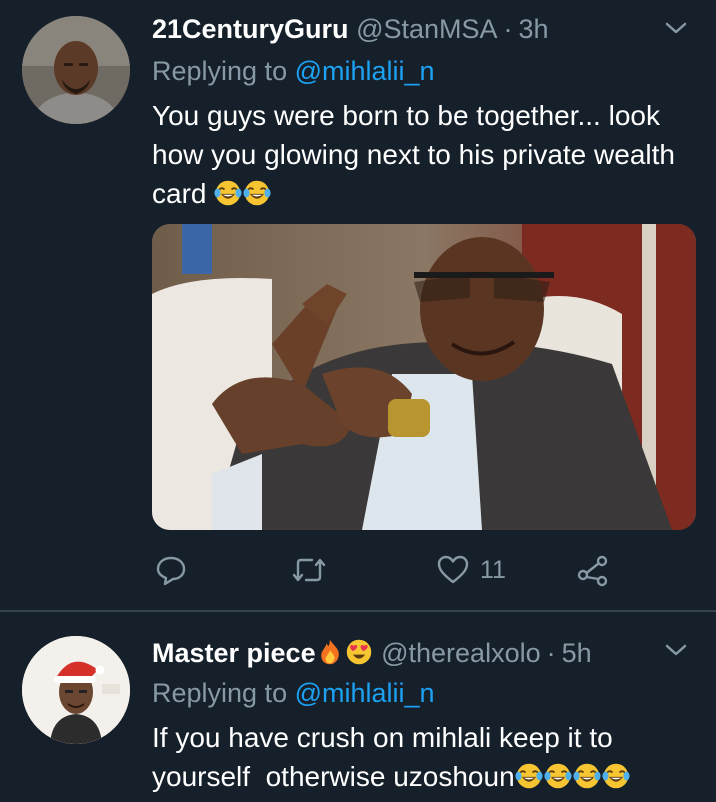 The width and height of the screenshot is (716, 802). I want to click on like-button: 11, so click(471, 570).